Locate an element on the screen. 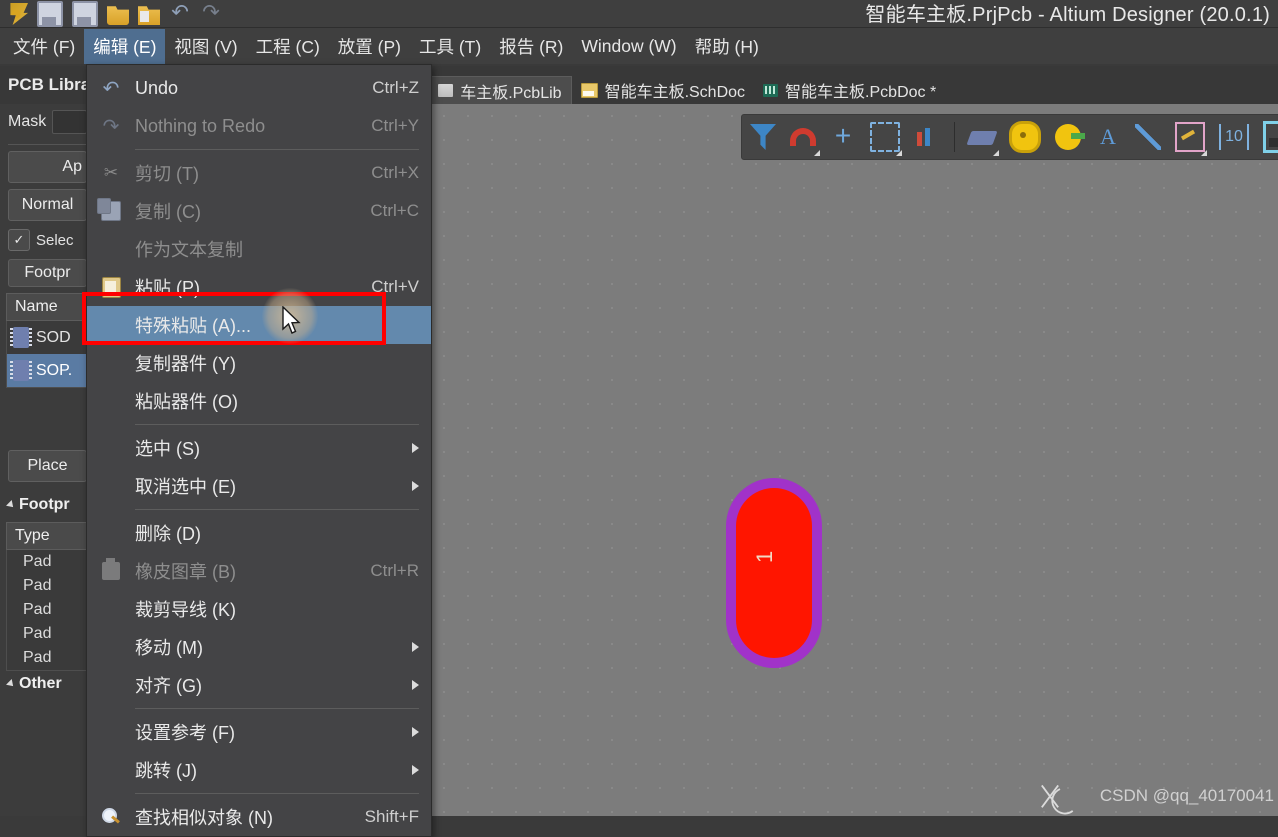  footprint-section-header: Footpr is located at coordinates (47, 505).